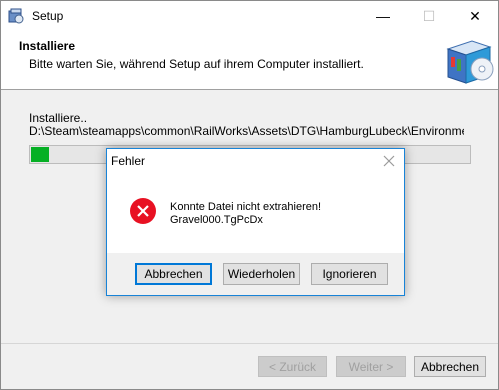  I want to click on maximize-button: ☐, so click(429, 16).